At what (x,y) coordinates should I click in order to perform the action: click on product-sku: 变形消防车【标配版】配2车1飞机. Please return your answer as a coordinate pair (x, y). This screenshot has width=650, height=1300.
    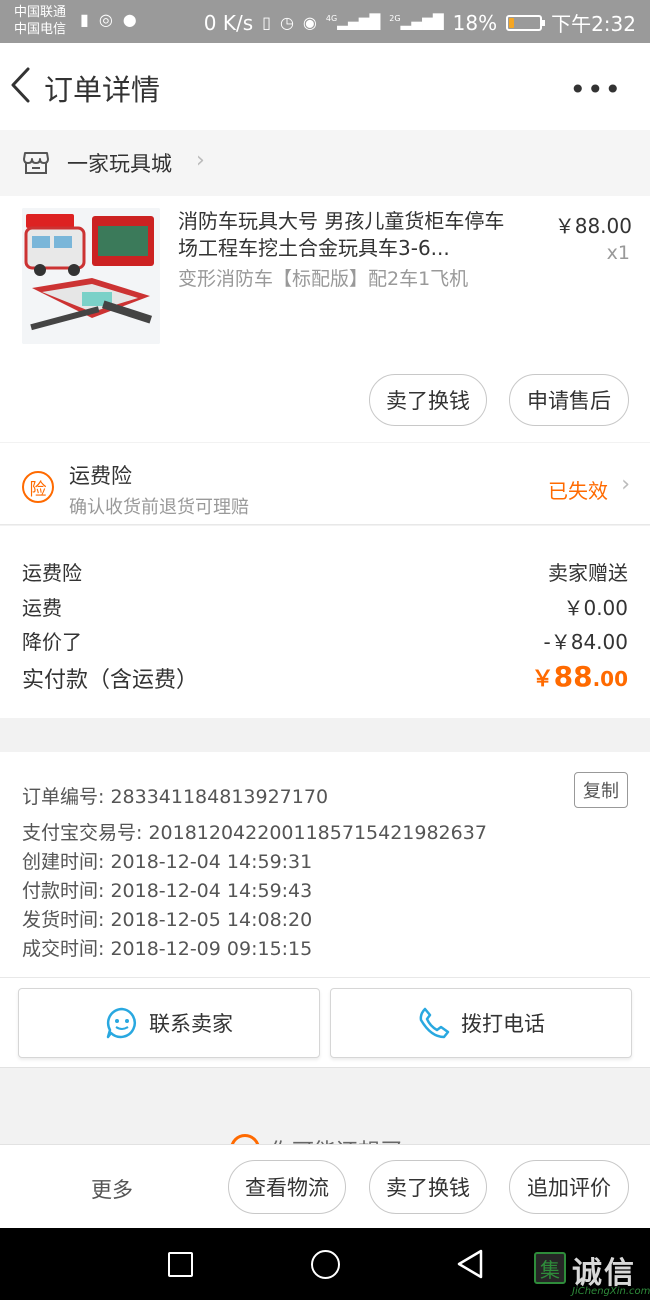
    Looking at the image, I should click on (323, 279).